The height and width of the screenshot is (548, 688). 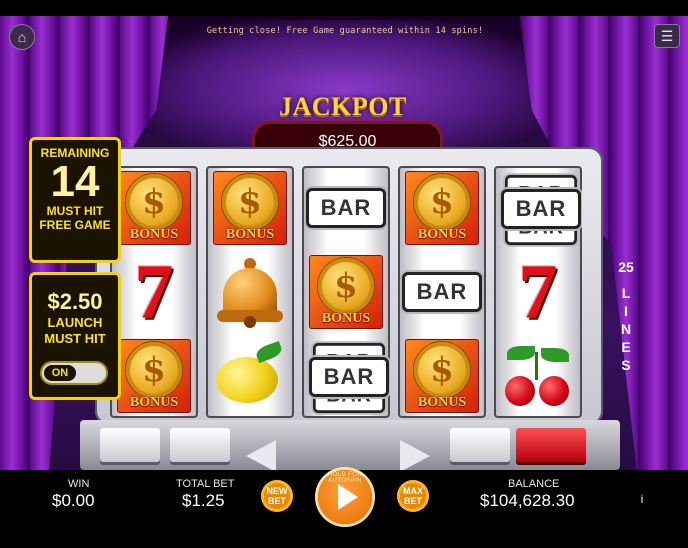 I want to click on autospin-hint: HOLD FOR AUTOSPIN, so click(x=345, y=478).